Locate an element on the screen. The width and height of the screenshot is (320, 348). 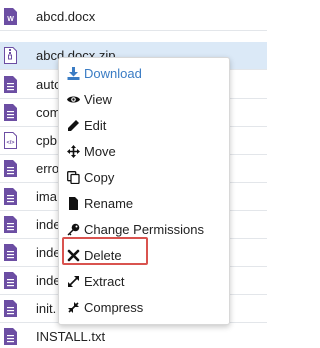
word-doc-icon: W is located at coordinates (10, 16).